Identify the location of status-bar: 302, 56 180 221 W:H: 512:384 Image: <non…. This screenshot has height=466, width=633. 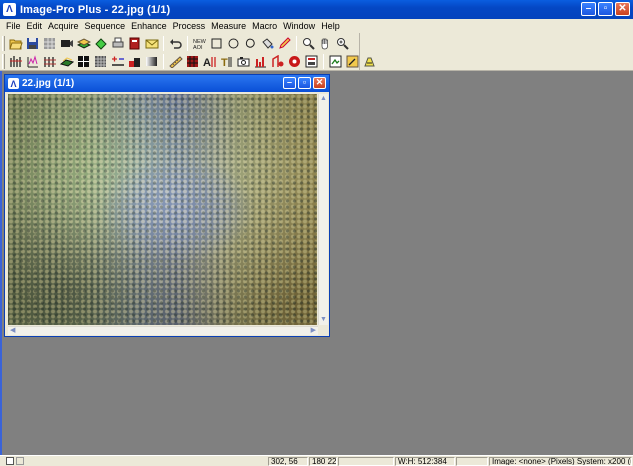
(316, 460).